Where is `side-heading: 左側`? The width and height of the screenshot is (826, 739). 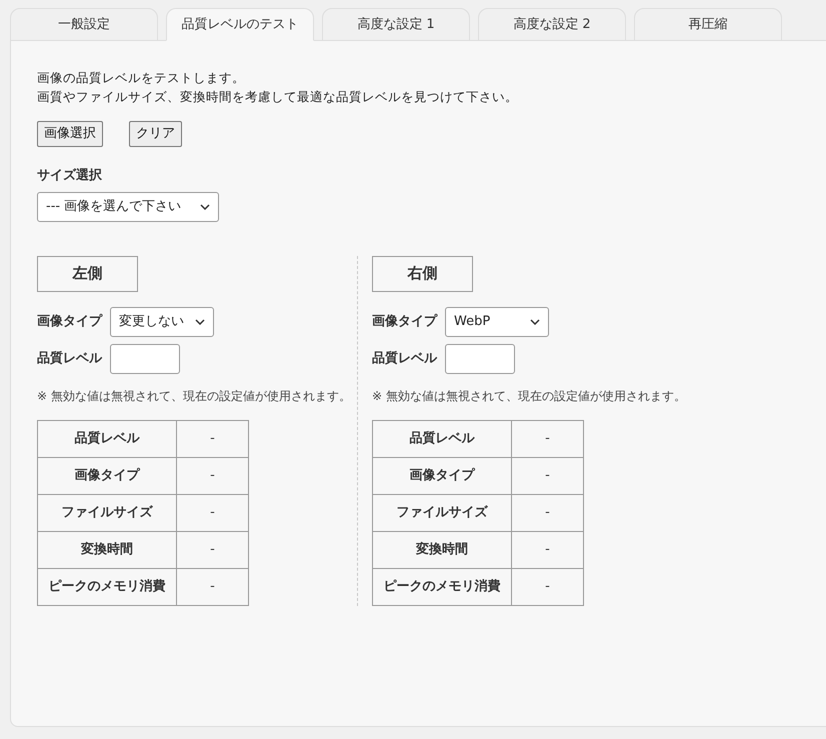
side-heading: 左側 is located at coordinates (87, 274).